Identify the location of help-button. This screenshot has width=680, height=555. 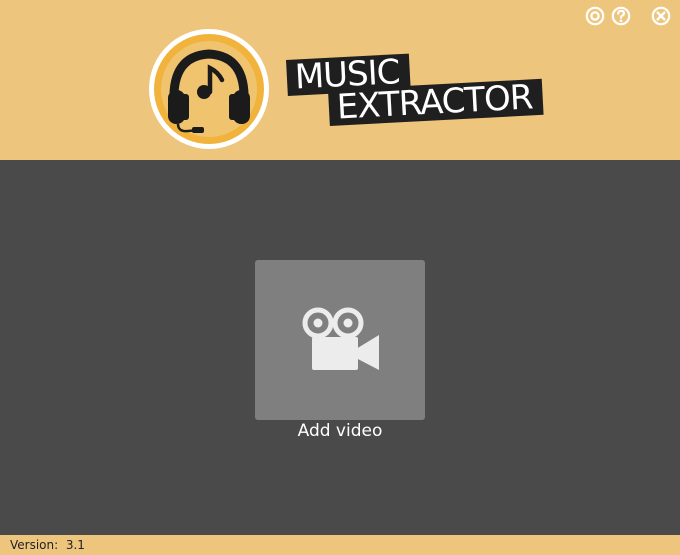
(621, 16).